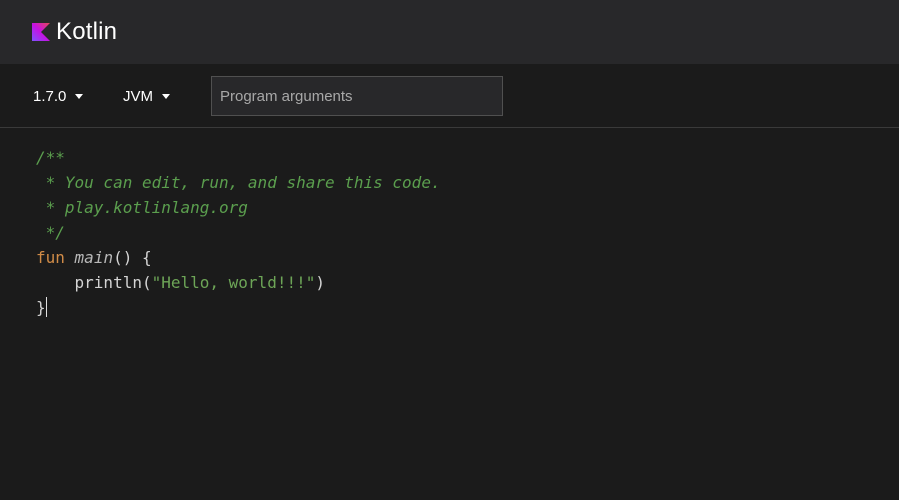  What do you see at coordinates (50, 96) in the screenshot?
I see `kotlin-version-value: 1.7.0` at bounding box center [50, 96].